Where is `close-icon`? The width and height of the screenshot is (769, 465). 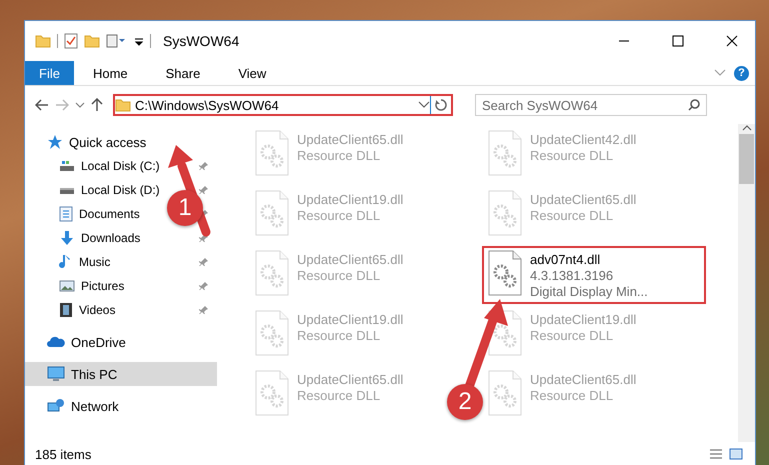 close-icon is located at coordinates (732, 41).